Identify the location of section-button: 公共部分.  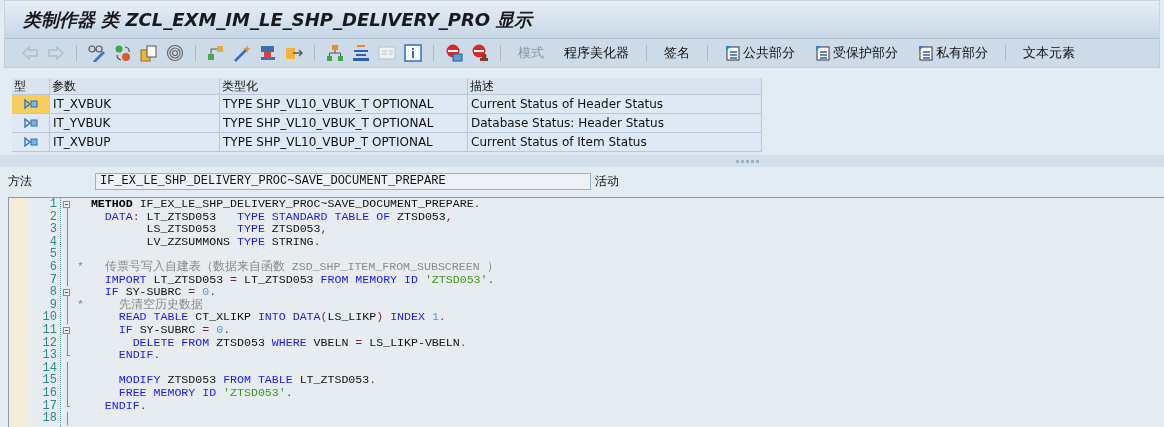
(760, 53).